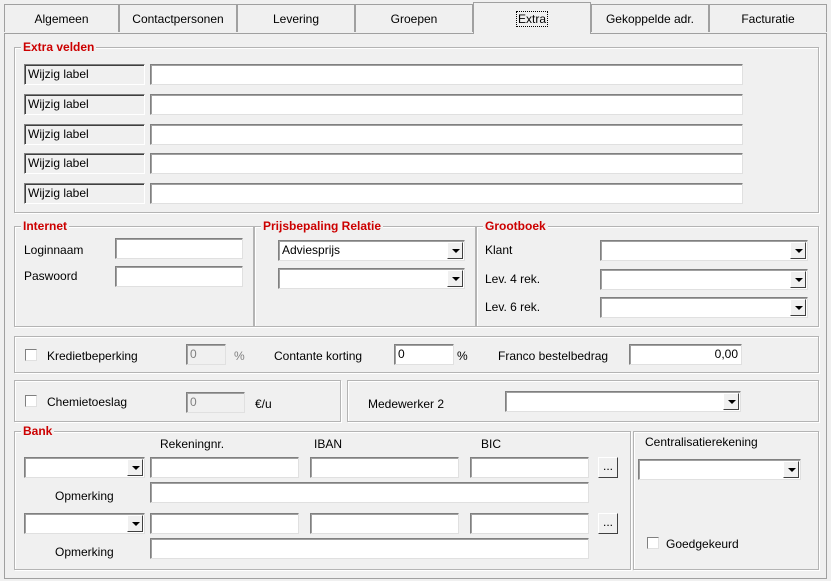  What do you see at coordinates (704, 250) in the screenshot?
I see `klant-combo` at bounding box center [704, 250].